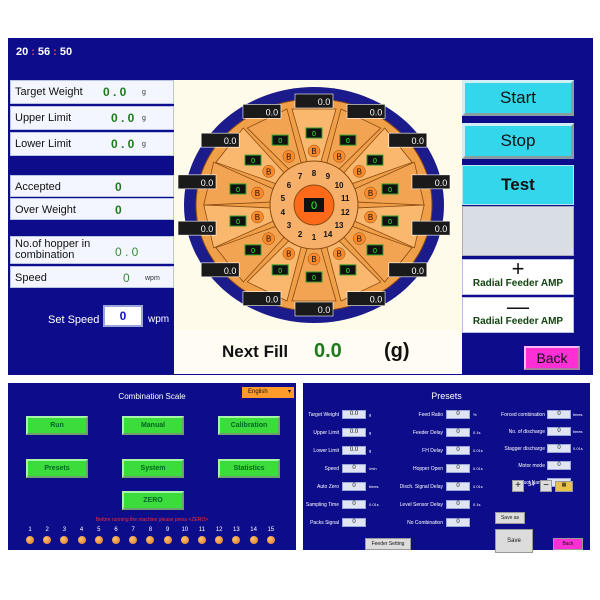 Image resolution: width=600 pixels, height=600 pixels. What do you see at coordinates (92, 92) in the screenshot?
I see `target-weight-field: Target Weight 0 . 0 g` at bounding box center [92, 92].